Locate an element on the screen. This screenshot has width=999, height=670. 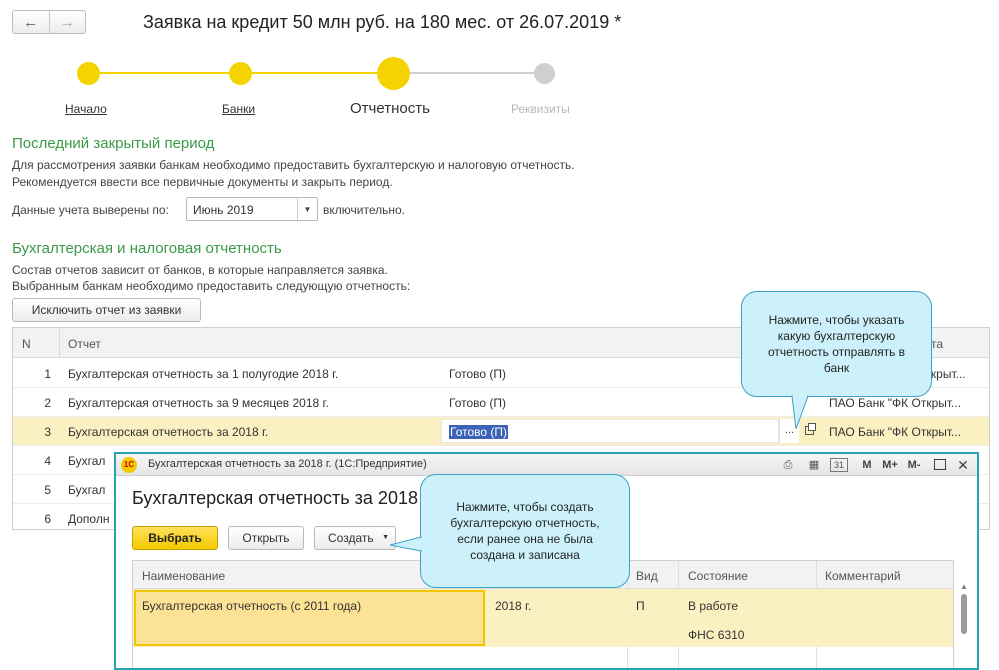
period-section-title: Последний закрытый период is located at coordinates (113, 143).